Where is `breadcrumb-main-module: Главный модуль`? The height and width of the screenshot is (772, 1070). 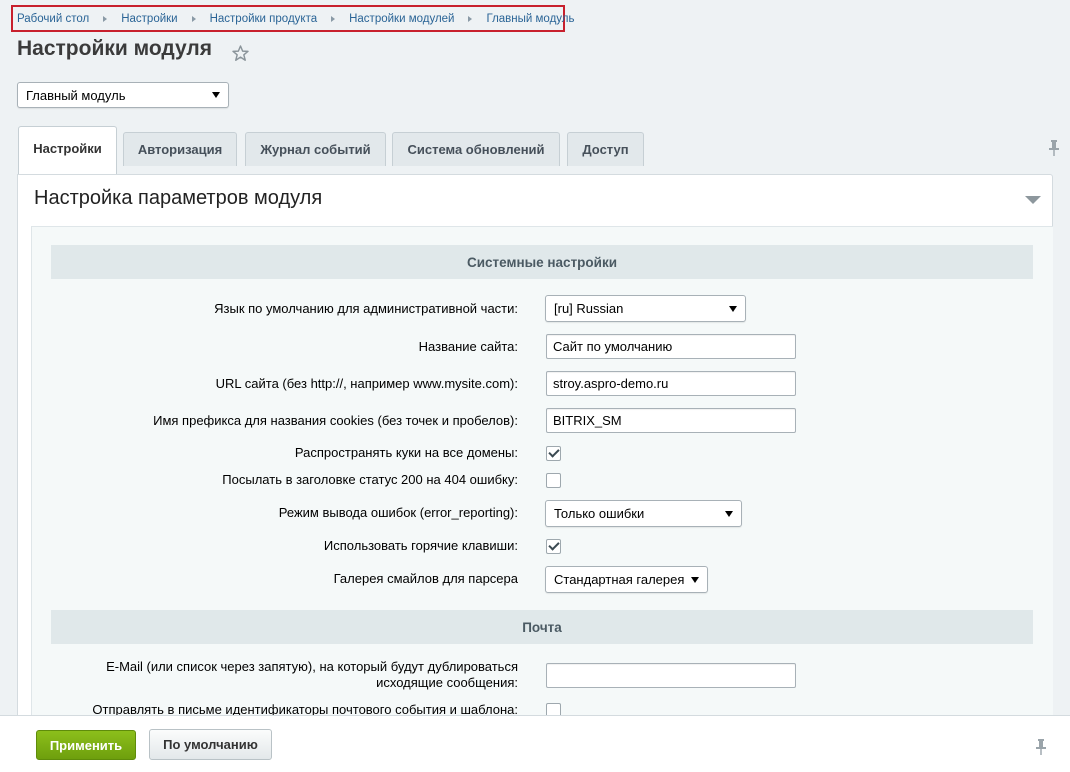 breadcrumb-main-module: Главный модуль is located at coordinates (530, 19).